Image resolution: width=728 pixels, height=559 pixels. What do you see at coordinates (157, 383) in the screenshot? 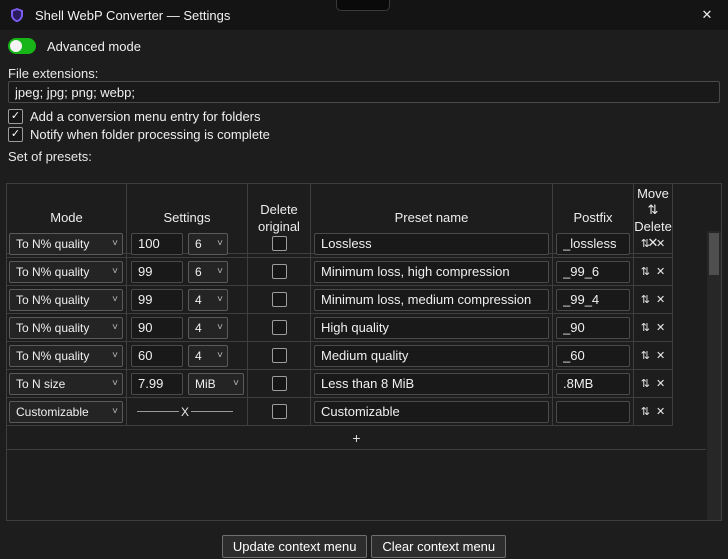
I see `size-input` at bounding box center [157, 383].